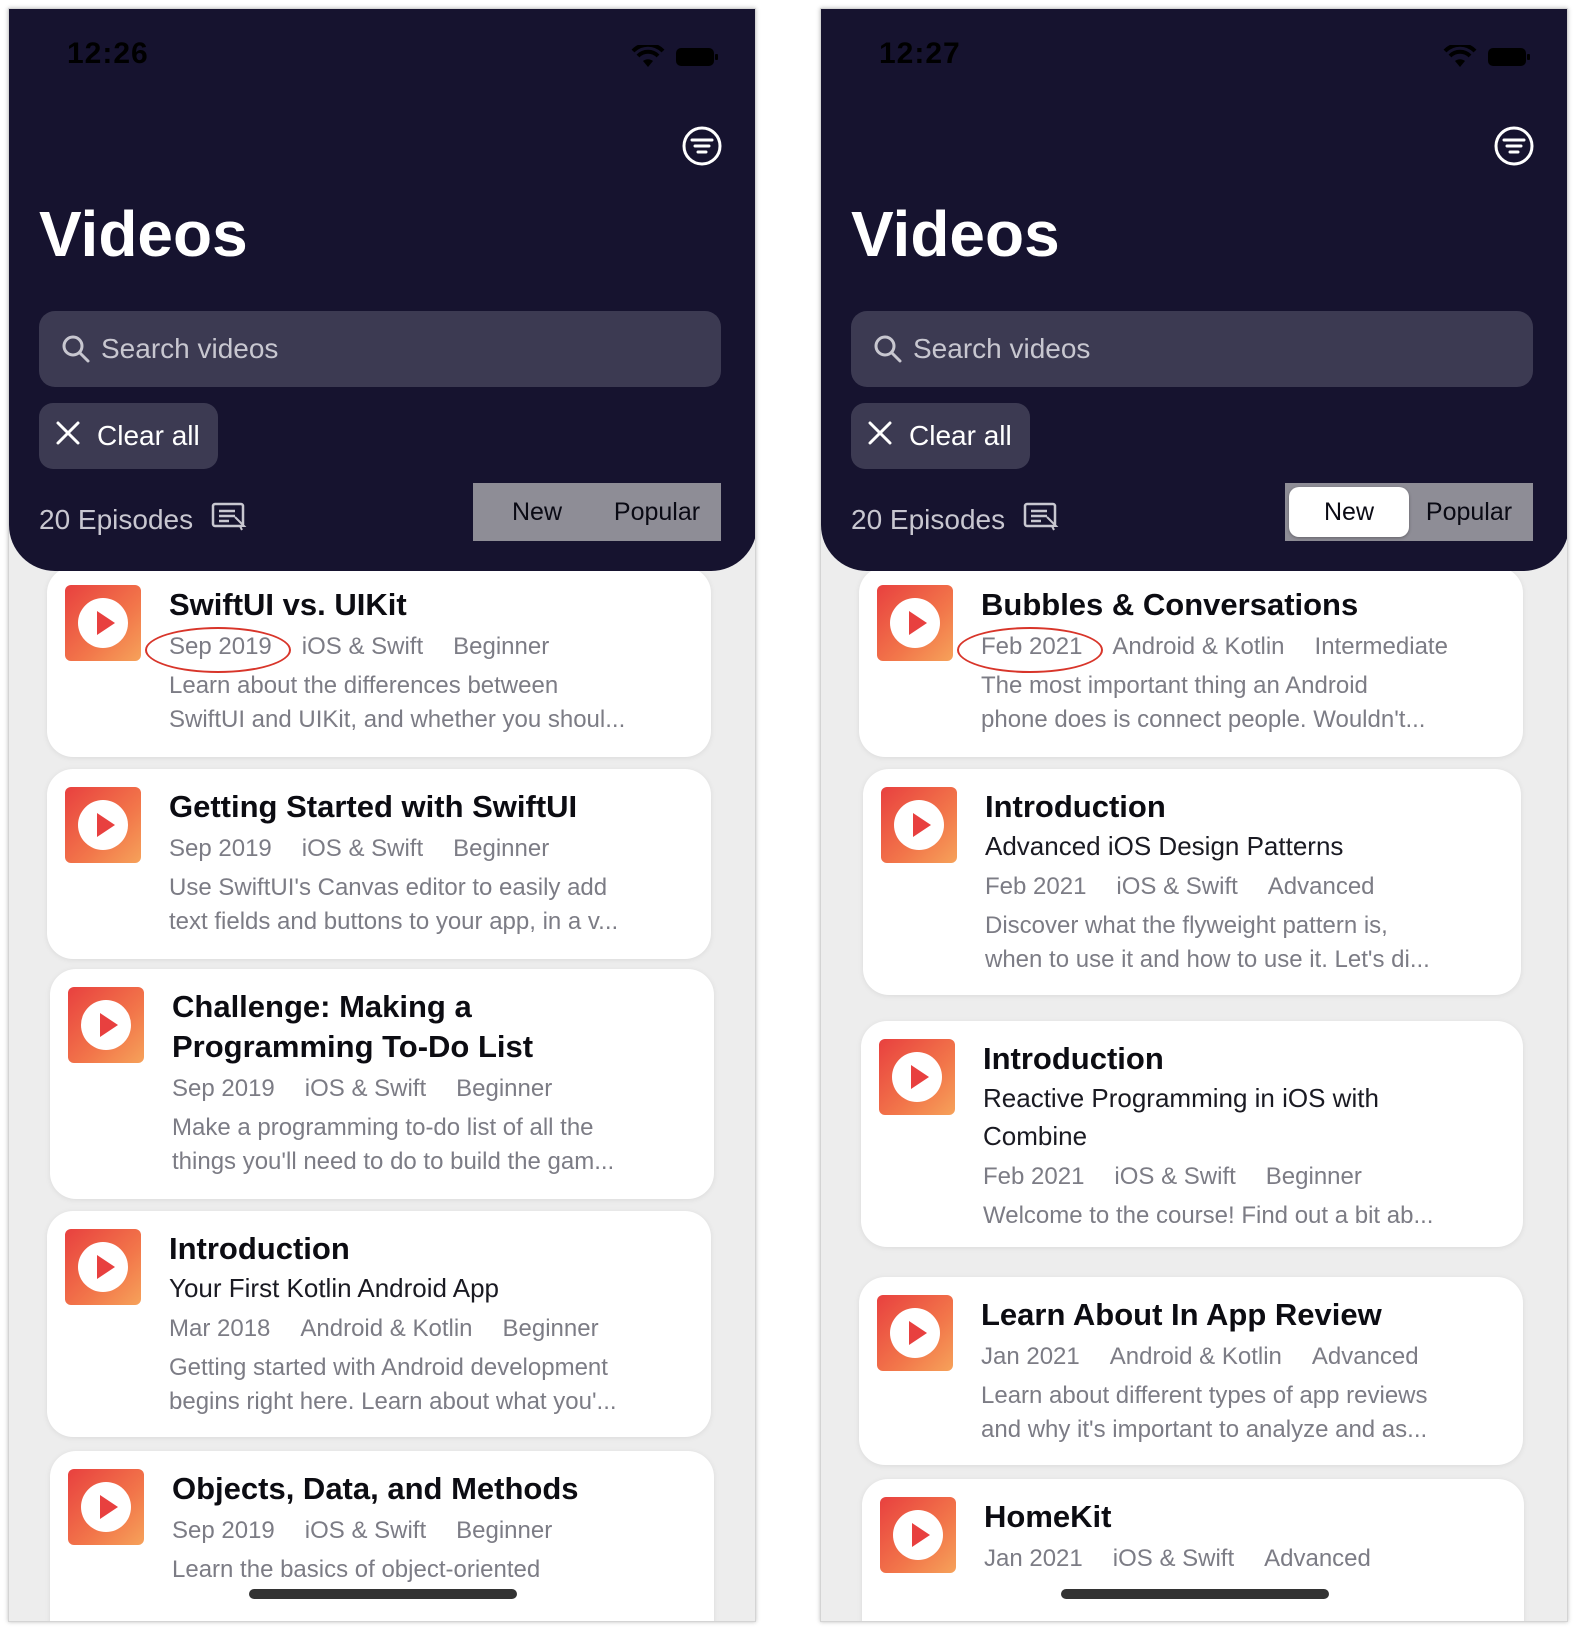 This screenshot has width=1576, height=1630. Describe the element at coordinates (1186, 925) in the screenshot. I see `video-description: Discover what the flyweight pattern is,` at that location.